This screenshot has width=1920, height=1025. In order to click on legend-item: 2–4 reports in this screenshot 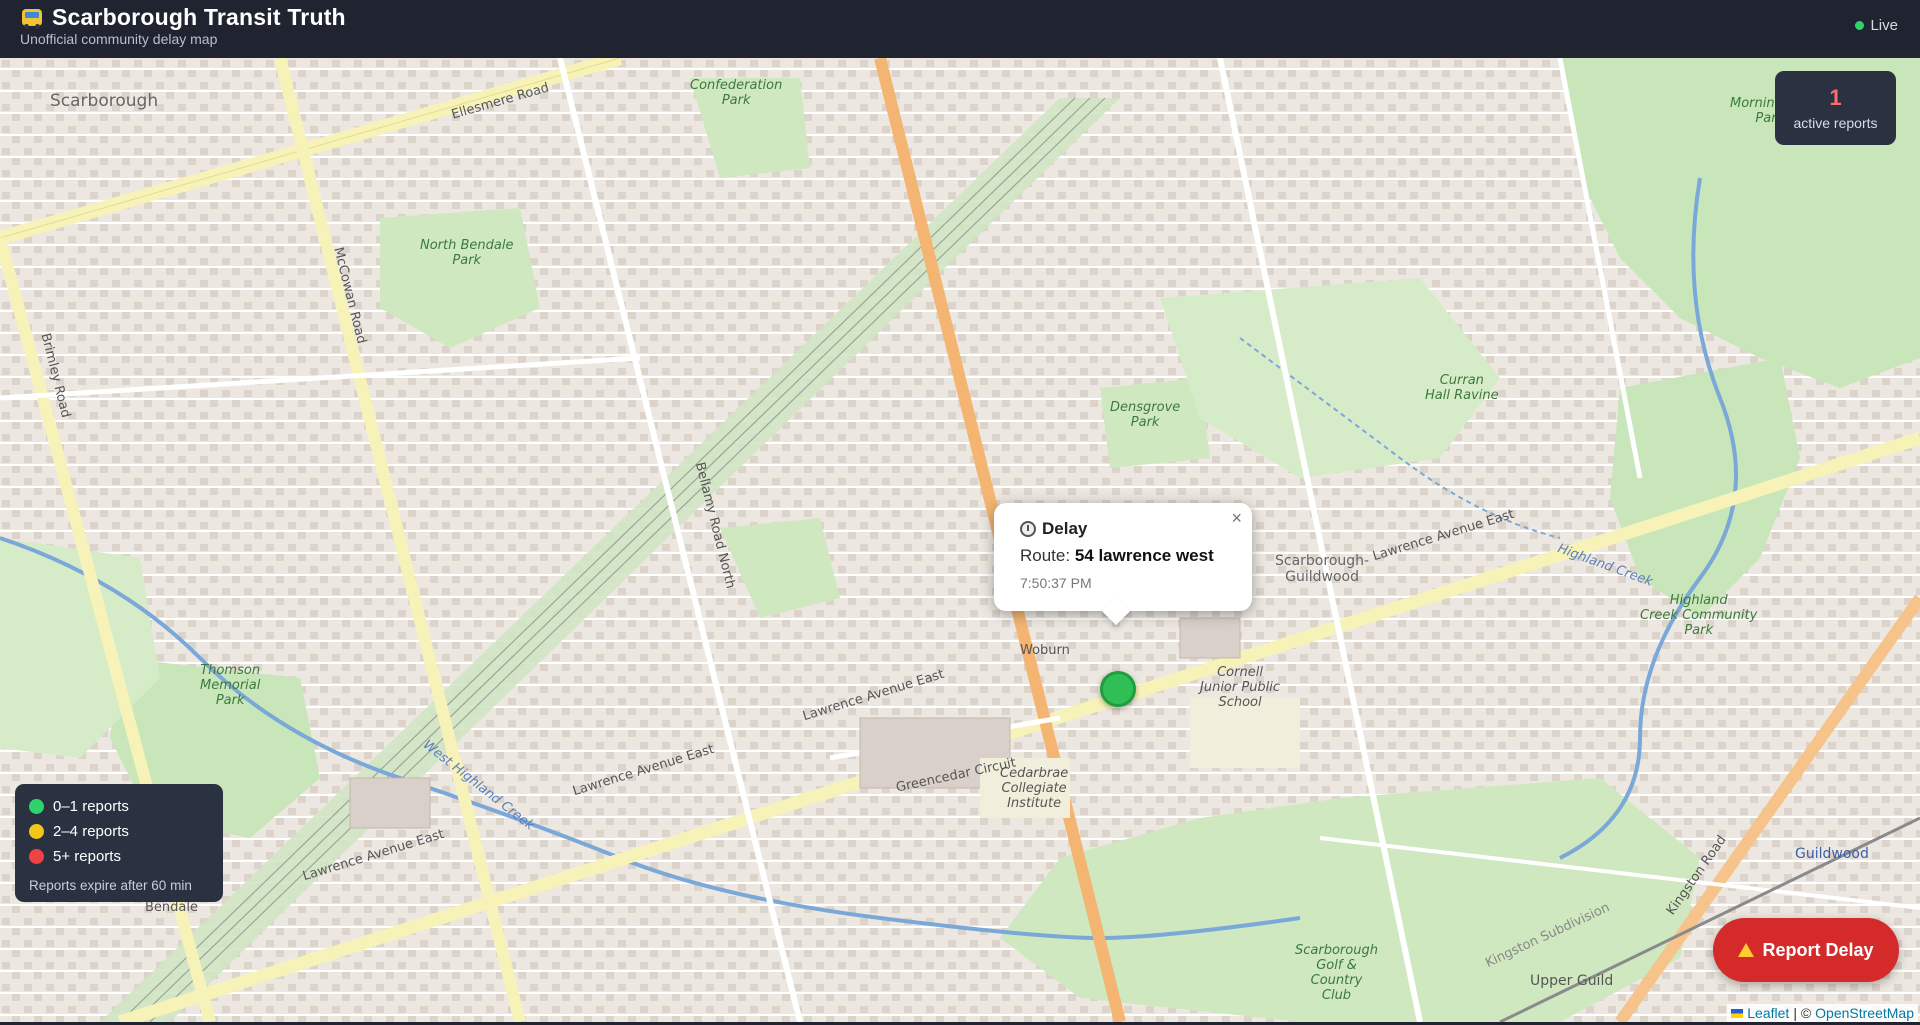, I will do `click(119, 831)`.